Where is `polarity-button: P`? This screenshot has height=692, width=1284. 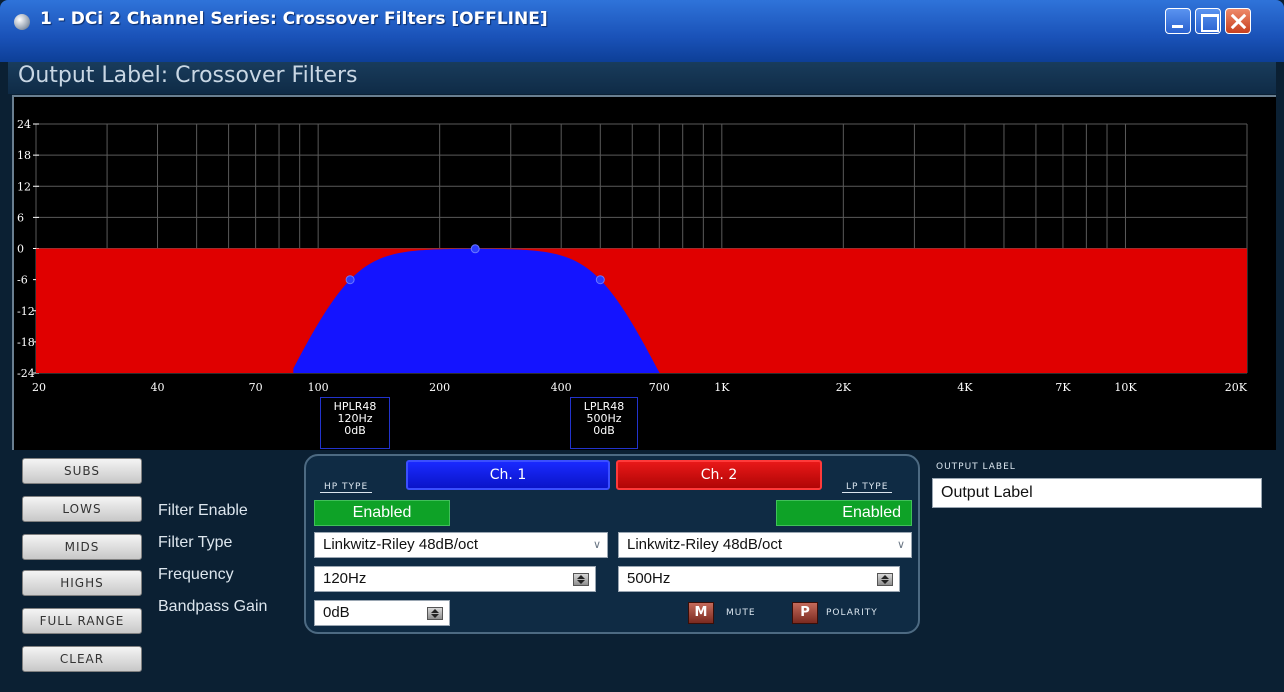
polarity-button: P is located at coordinates (805, 613).